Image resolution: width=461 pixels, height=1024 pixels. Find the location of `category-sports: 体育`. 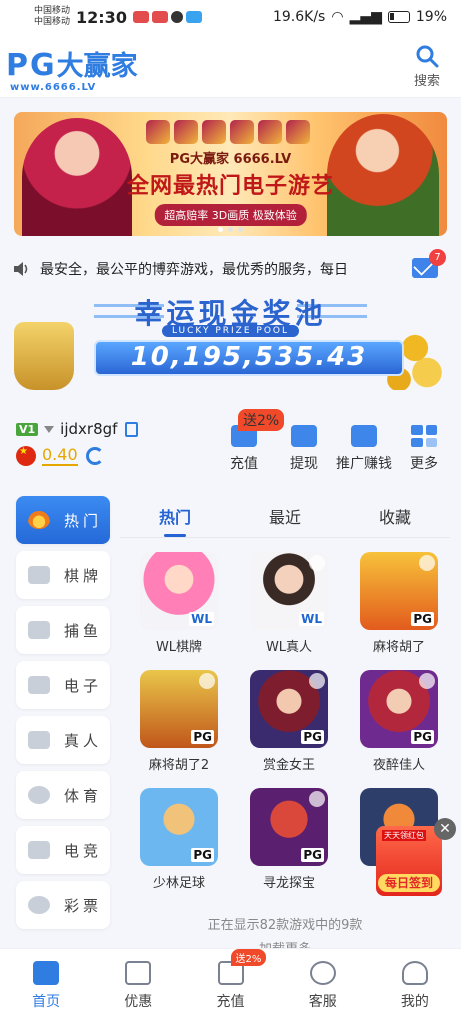

category-sports: 体育 is located at coordinates (63, 795).